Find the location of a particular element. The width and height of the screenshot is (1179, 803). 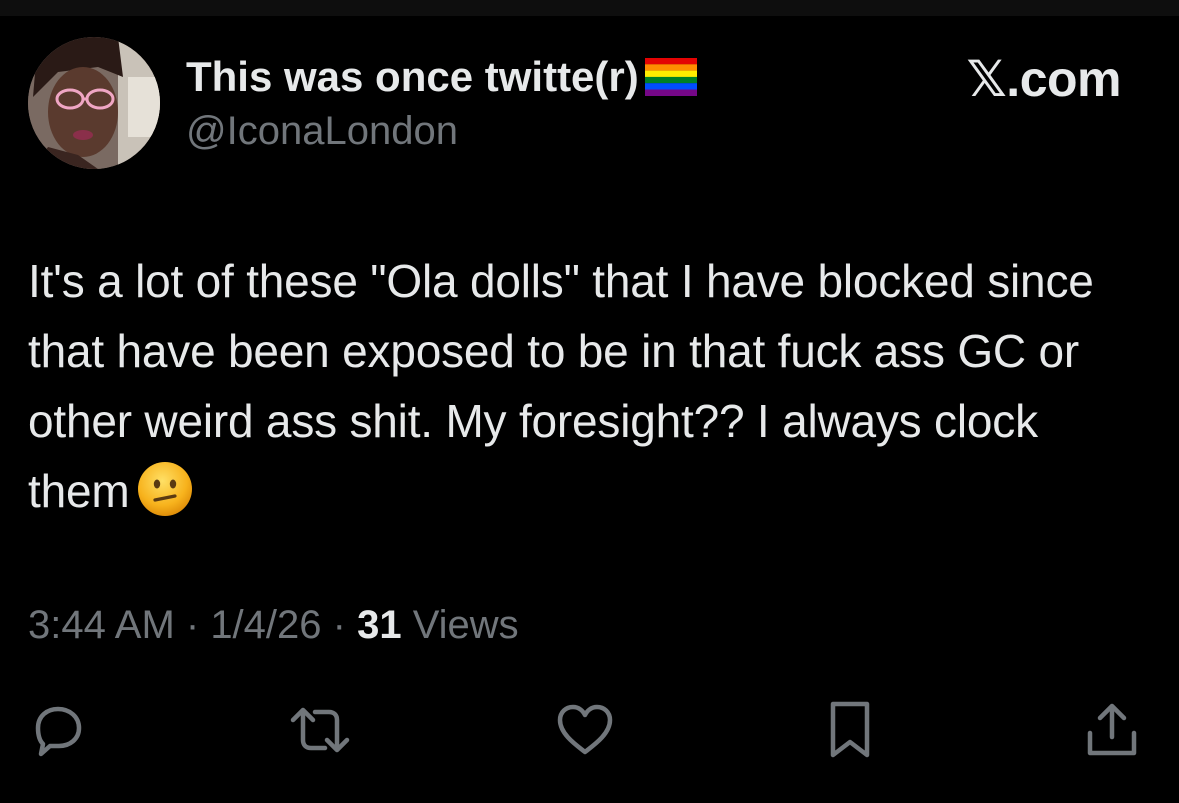

views-count: 31 is located at coordinates (379, 625).